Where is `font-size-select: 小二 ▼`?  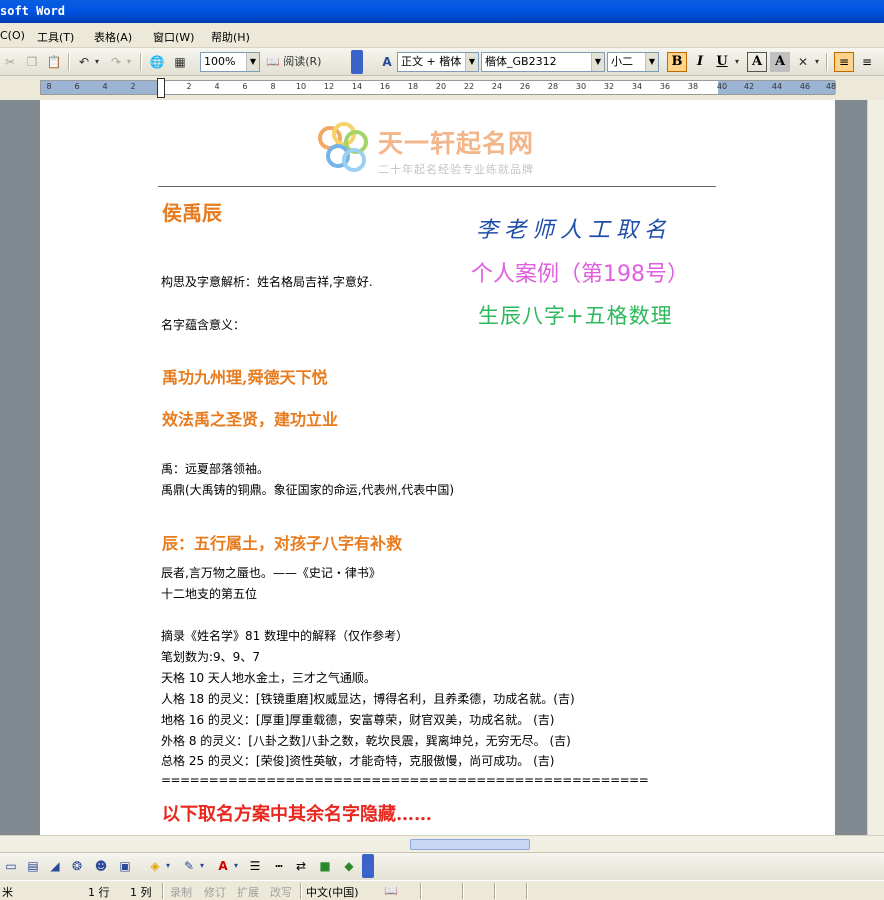 font-size-select: 小二 ▼ is located at coordinates (633, 62).